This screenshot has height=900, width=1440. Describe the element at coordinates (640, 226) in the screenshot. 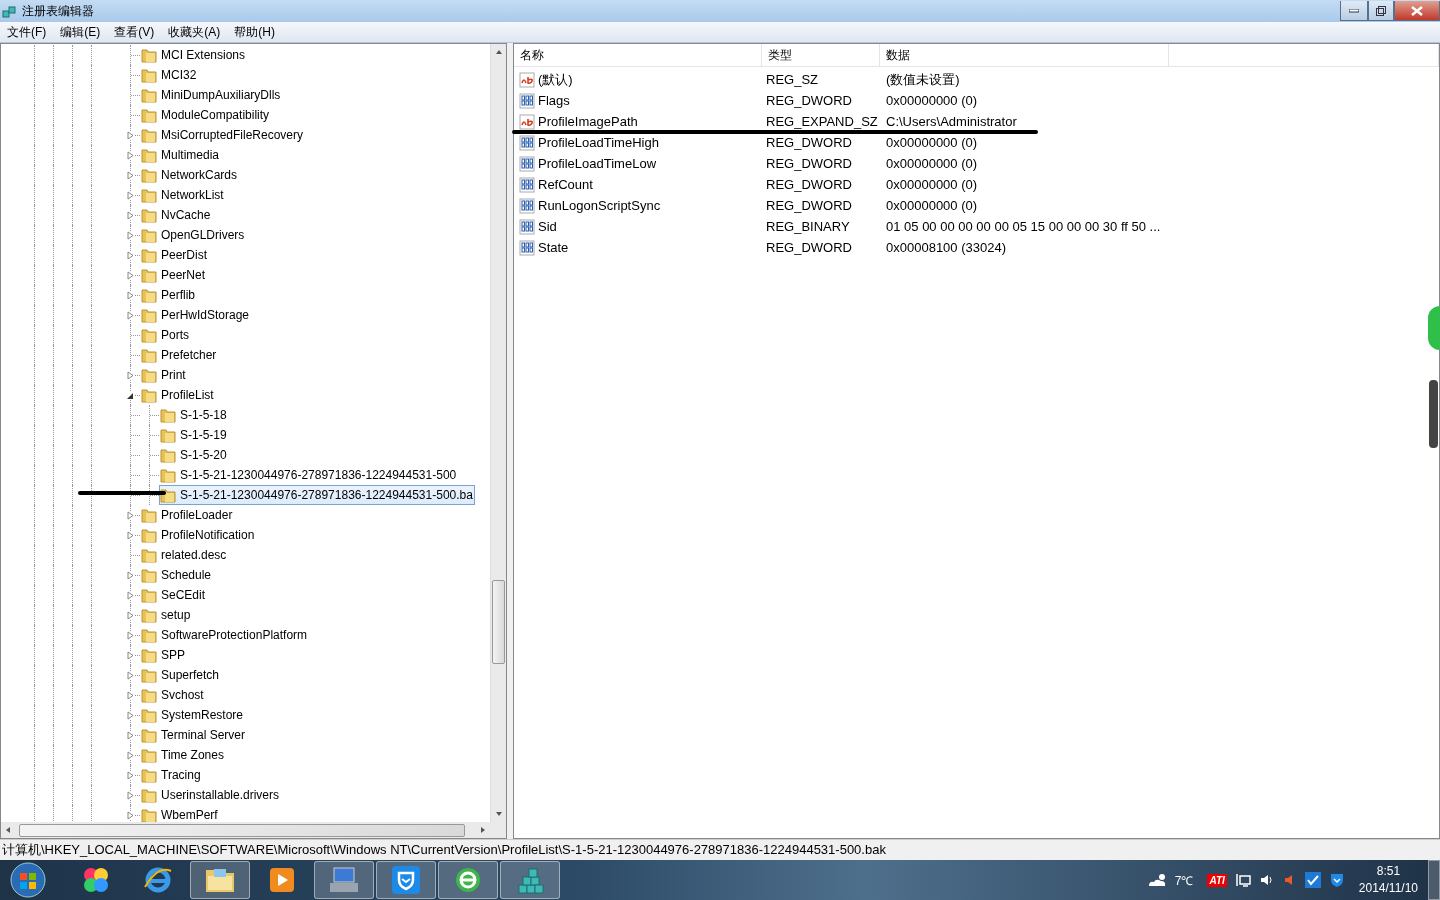

I see `value-name-cell: Sid` at that location.